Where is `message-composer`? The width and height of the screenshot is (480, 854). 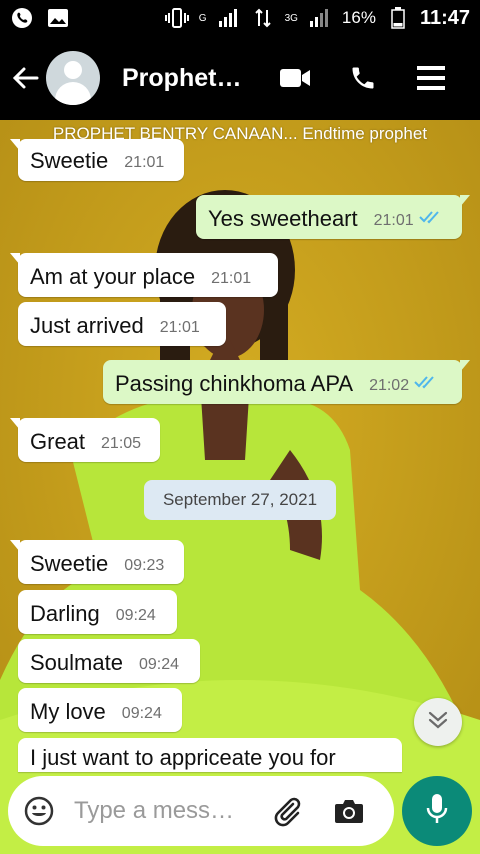
message-composer is located at coordinates (201, 811).